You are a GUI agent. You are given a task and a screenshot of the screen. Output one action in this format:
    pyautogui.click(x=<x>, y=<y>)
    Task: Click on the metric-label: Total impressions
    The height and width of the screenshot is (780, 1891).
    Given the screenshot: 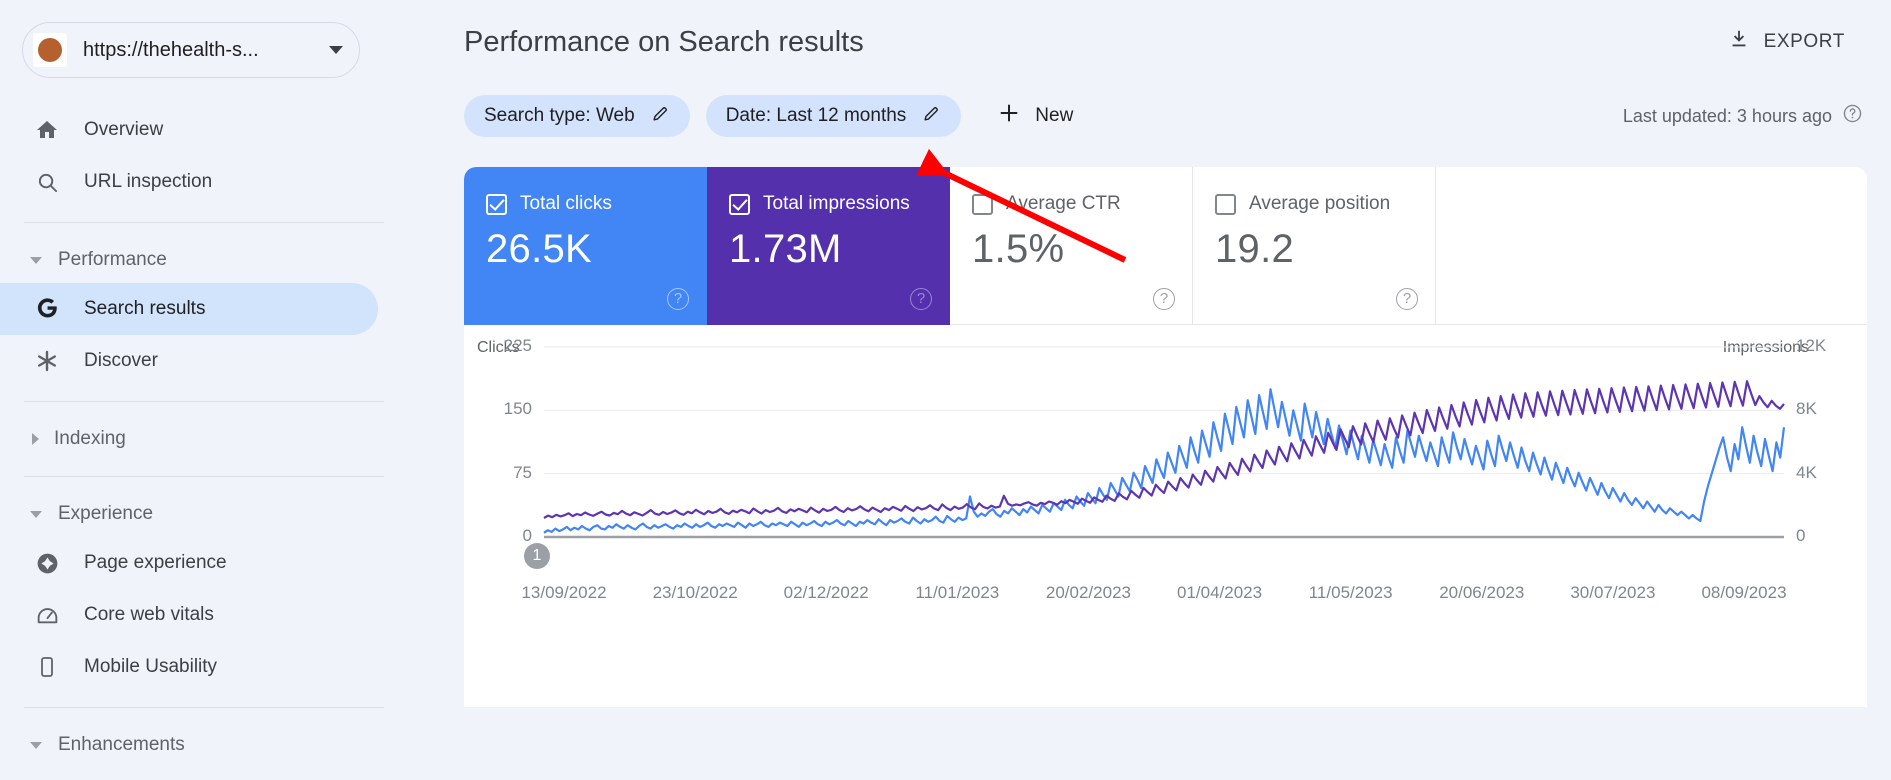 What is the action you would take?
    pyautogui.click(x=836, y=203)
    